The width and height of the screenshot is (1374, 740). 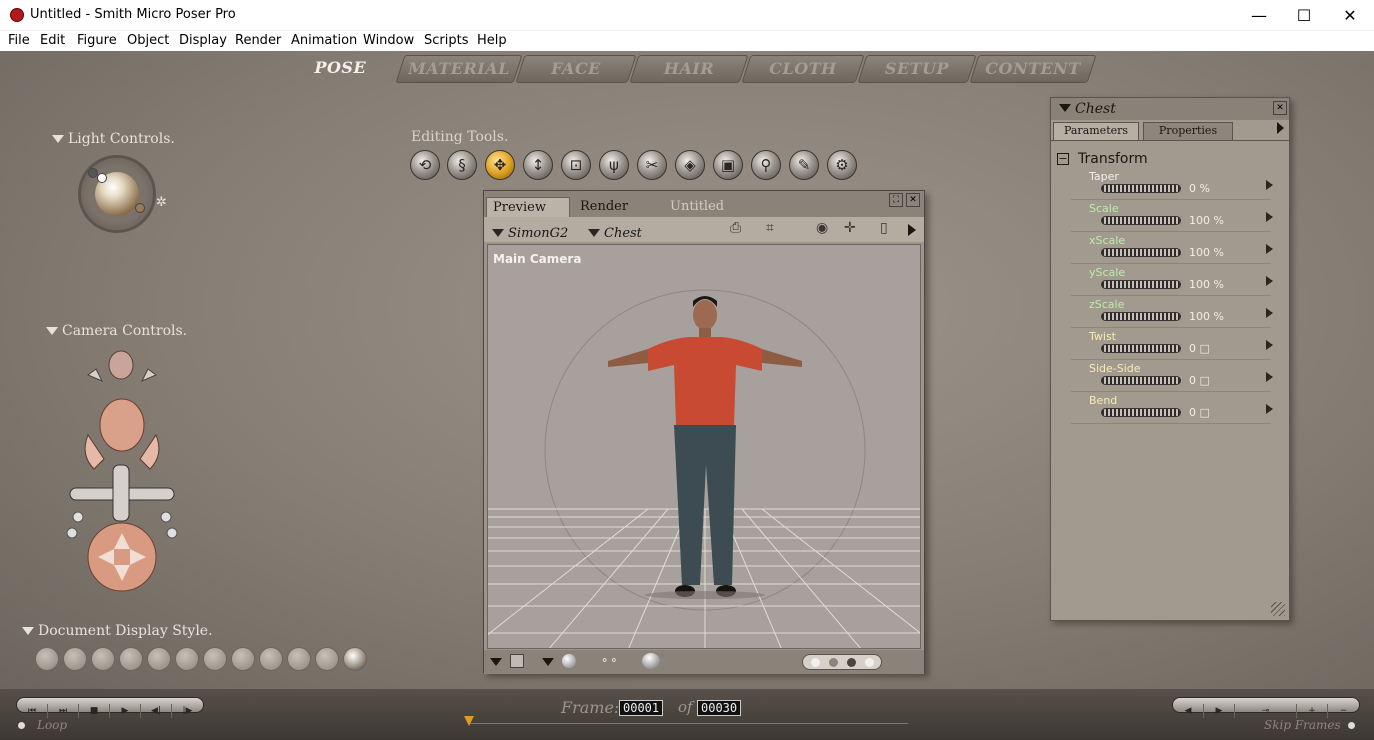 I want to click on stop-button: ■, so click(x=94, y=711).